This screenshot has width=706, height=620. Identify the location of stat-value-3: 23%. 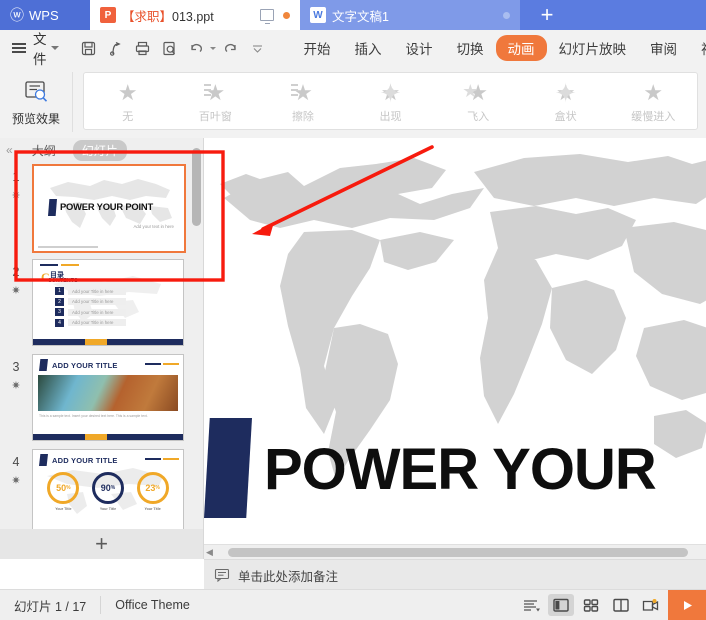
(153, 488).